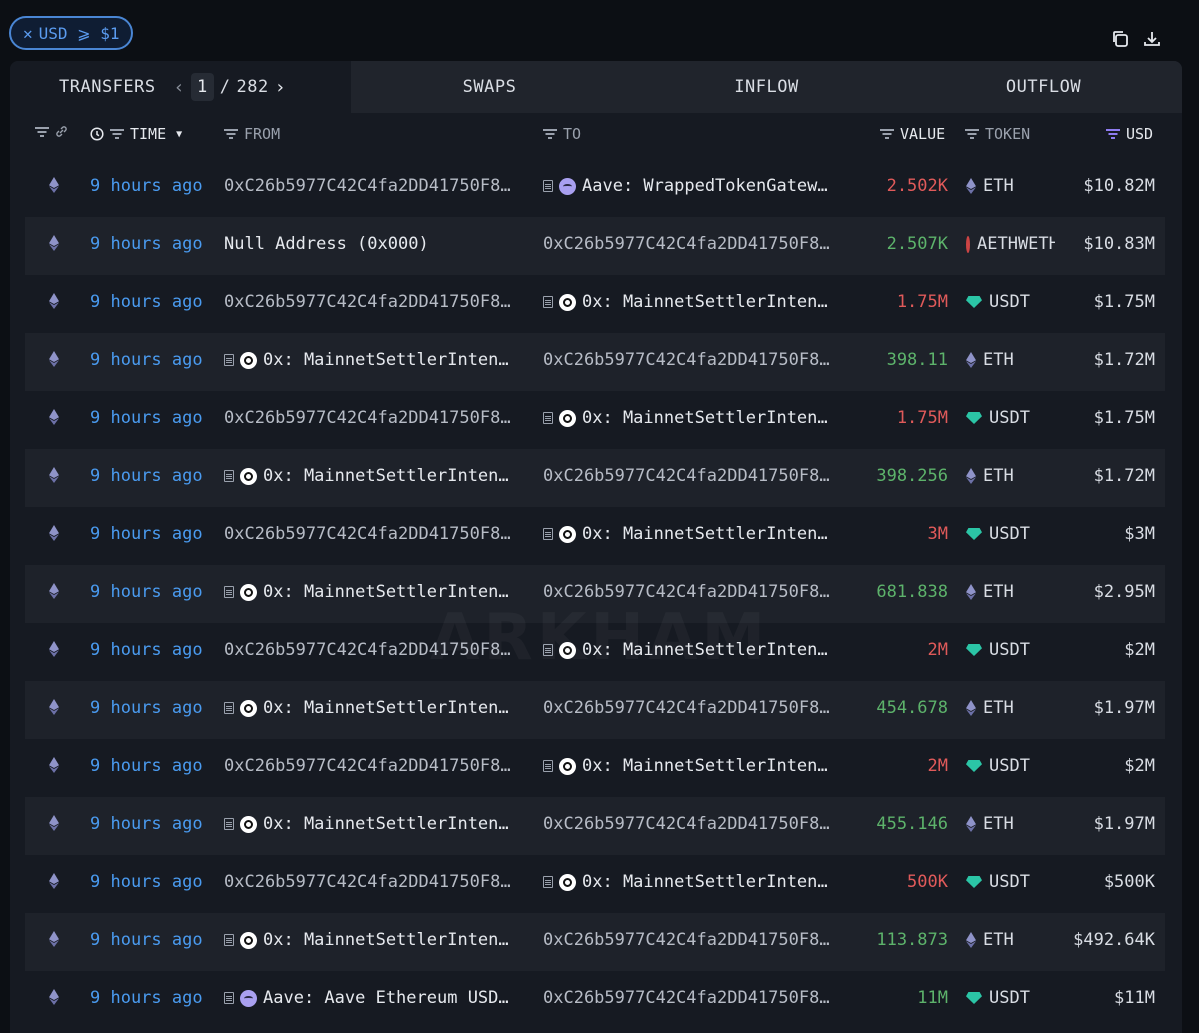  What do you see at coordinates (252, 134) in the screenshot?
I see `from-column-header: FROM` at bounding box center [252, 134].